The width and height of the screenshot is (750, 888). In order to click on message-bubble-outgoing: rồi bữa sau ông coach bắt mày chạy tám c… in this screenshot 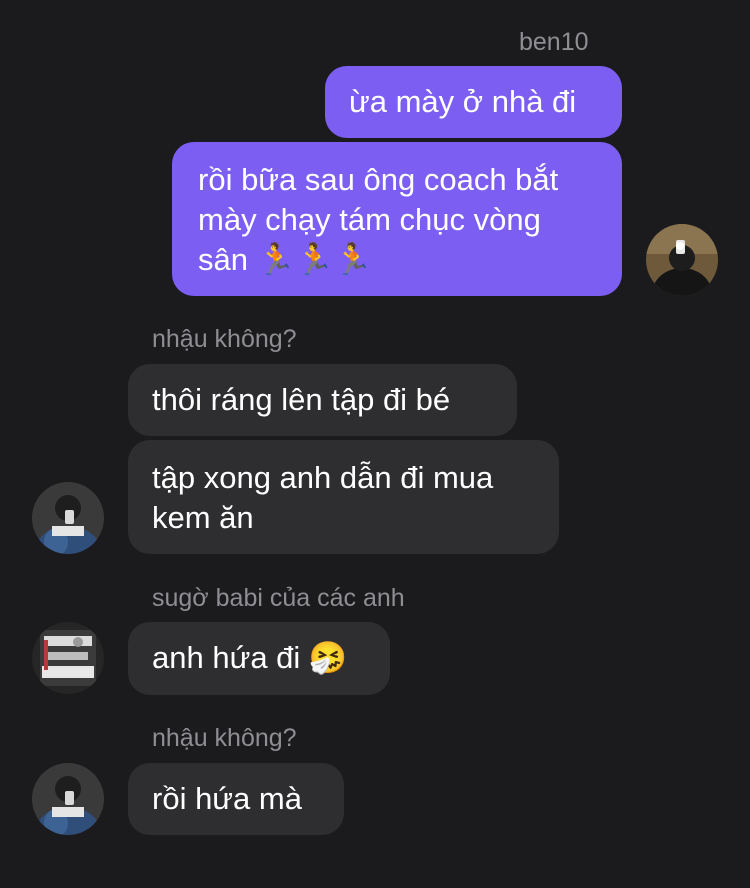, I will do `click(397, 219)`.